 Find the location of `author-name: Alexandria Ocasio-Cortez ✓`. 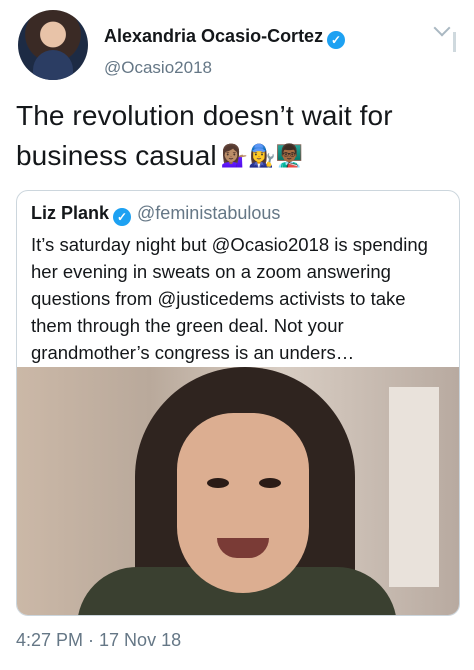

author-name: Alexandria Ocasio-Cortez ✓ is located at coordinates (225, 37).